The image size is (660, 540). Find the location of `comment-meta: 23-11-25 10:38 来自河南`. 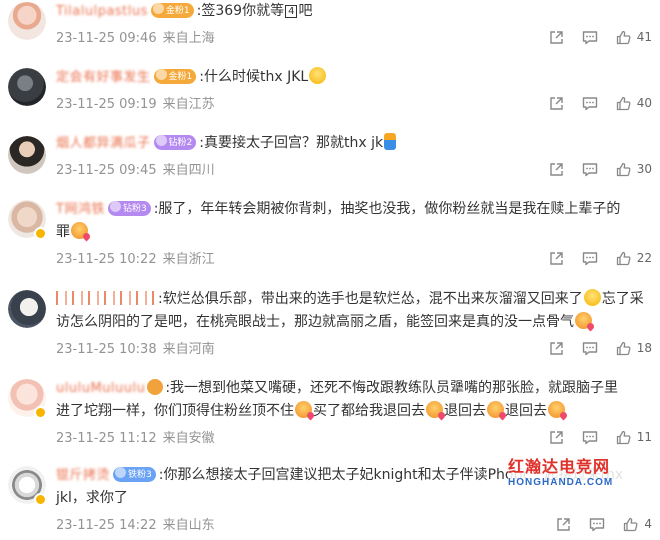

comment-meta: 23-11-25 10:38 来自河南 is located at coordinates (135, 347).